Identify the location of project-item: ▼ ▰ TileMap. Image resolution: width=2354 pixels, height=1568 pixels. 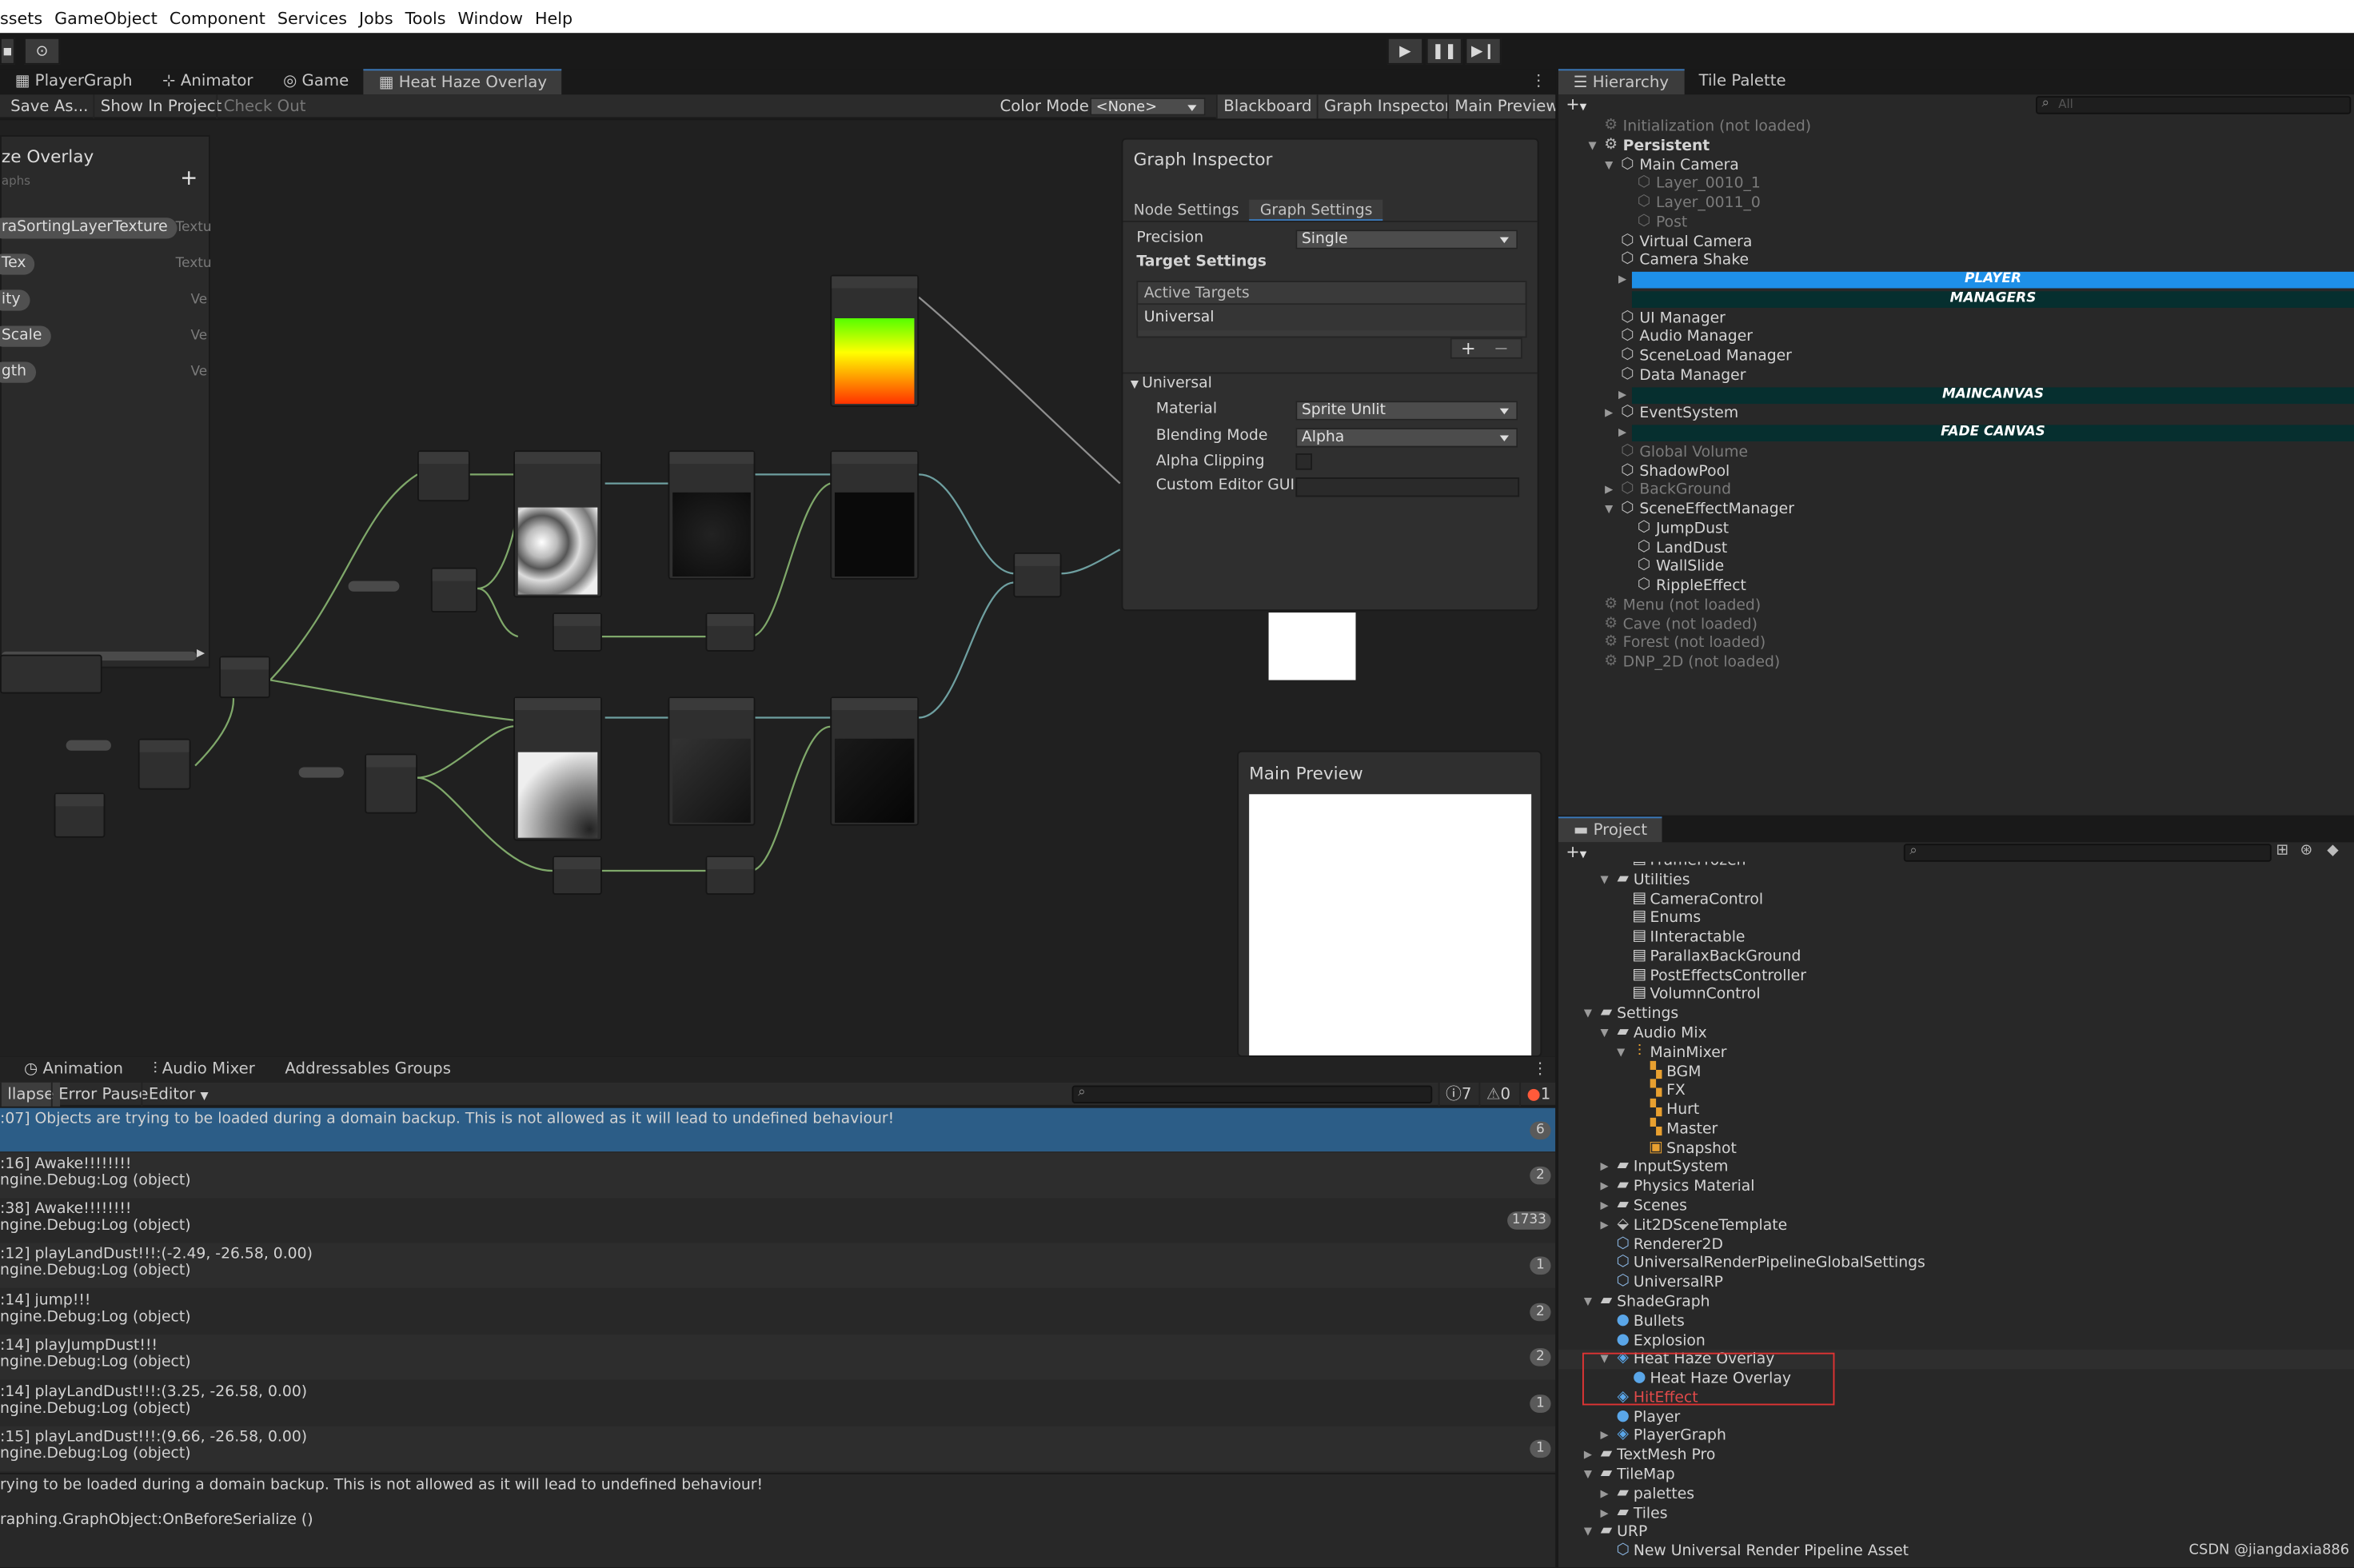
(1956, 1474).